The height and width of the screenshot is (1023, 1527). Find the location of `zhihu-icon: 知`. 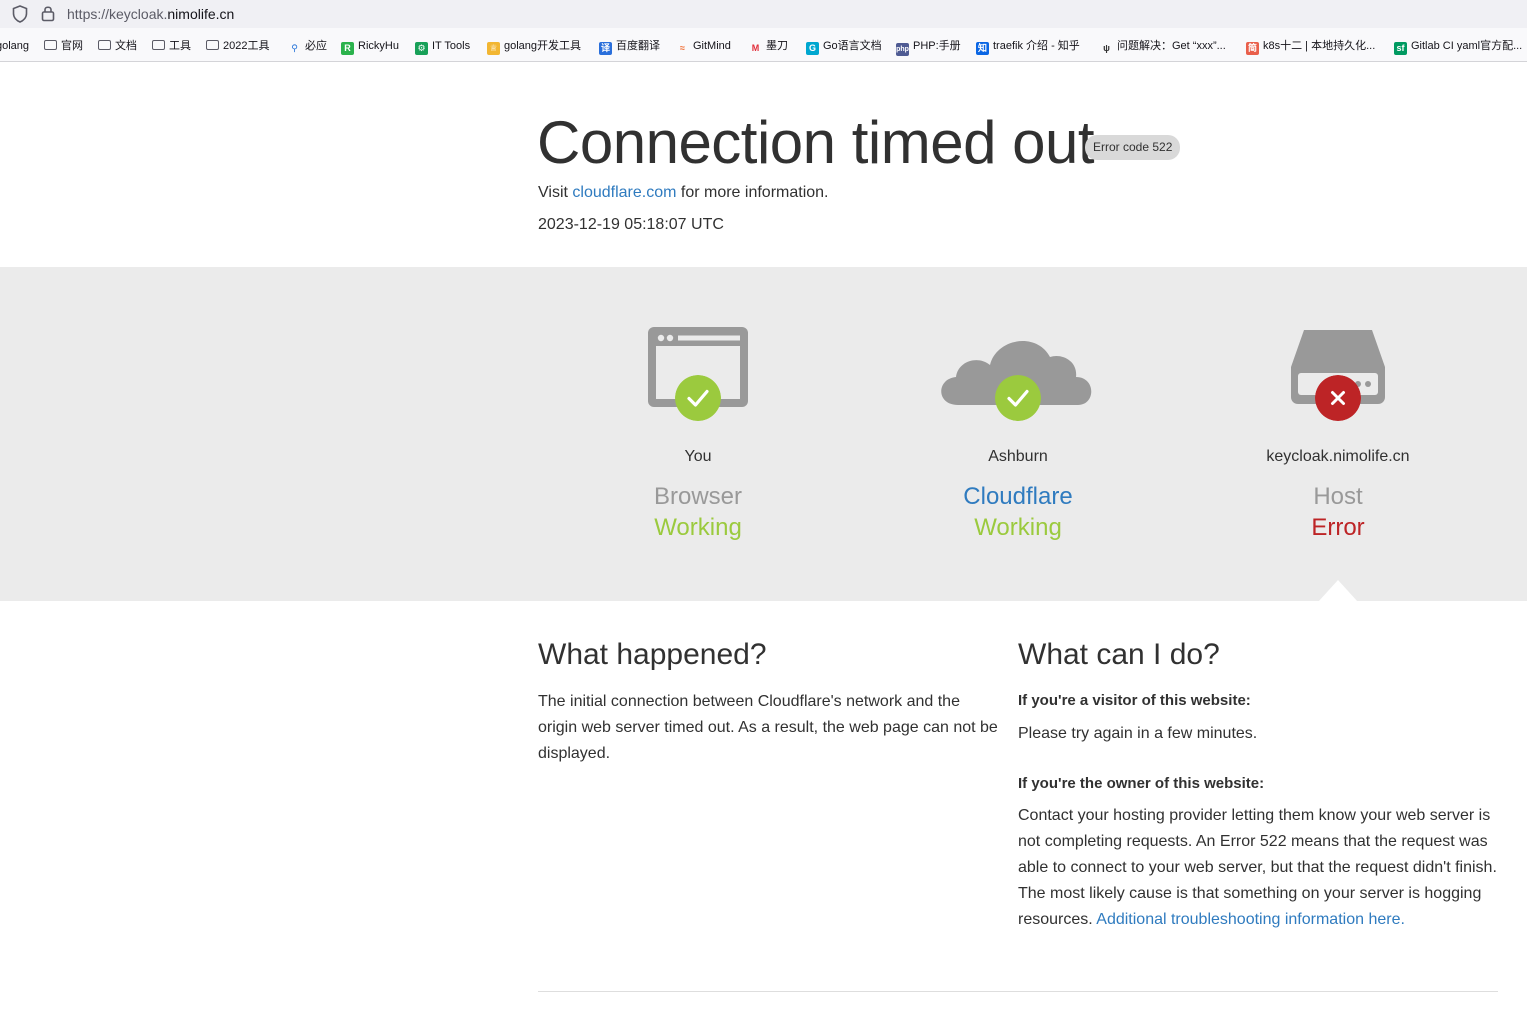

zhihu-icon: 知 is located at coordinates (982, 48).